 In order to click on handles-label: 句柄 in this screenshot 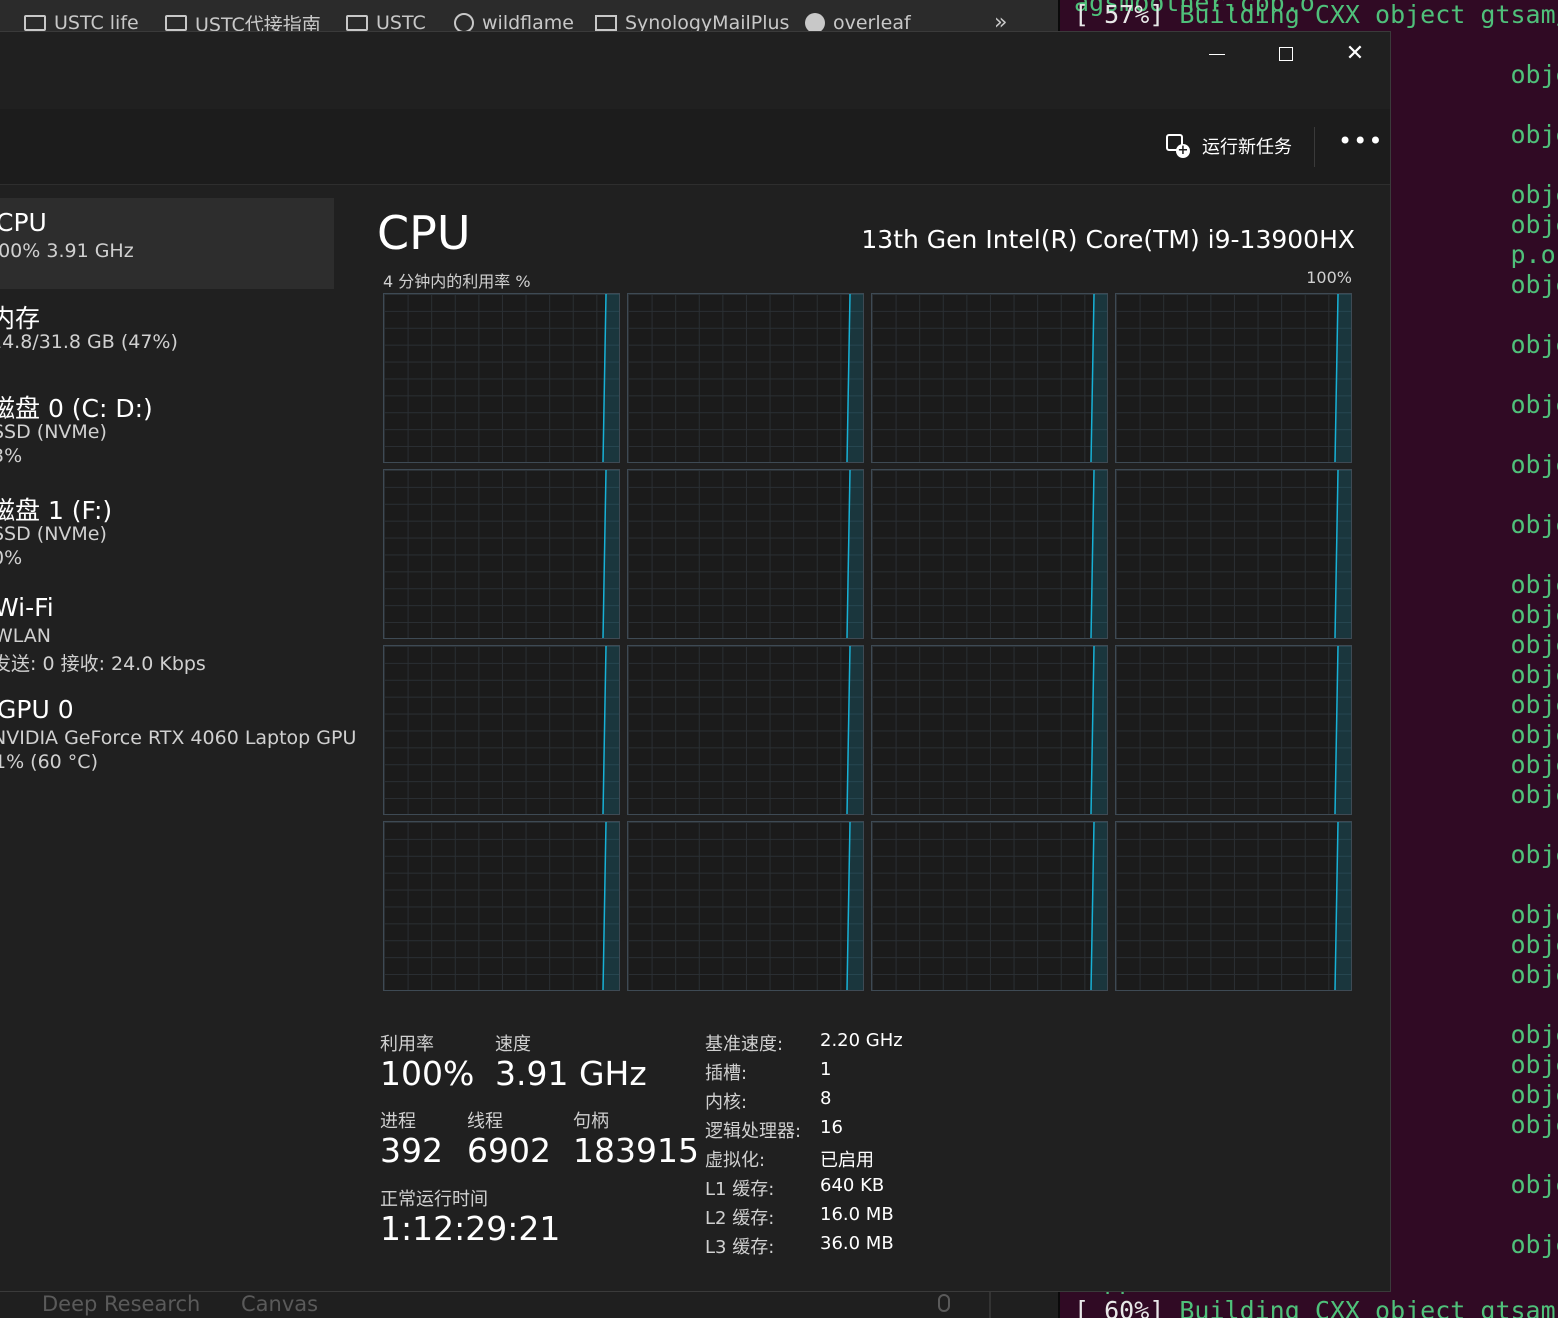, I will do `click(591, 1121)`.